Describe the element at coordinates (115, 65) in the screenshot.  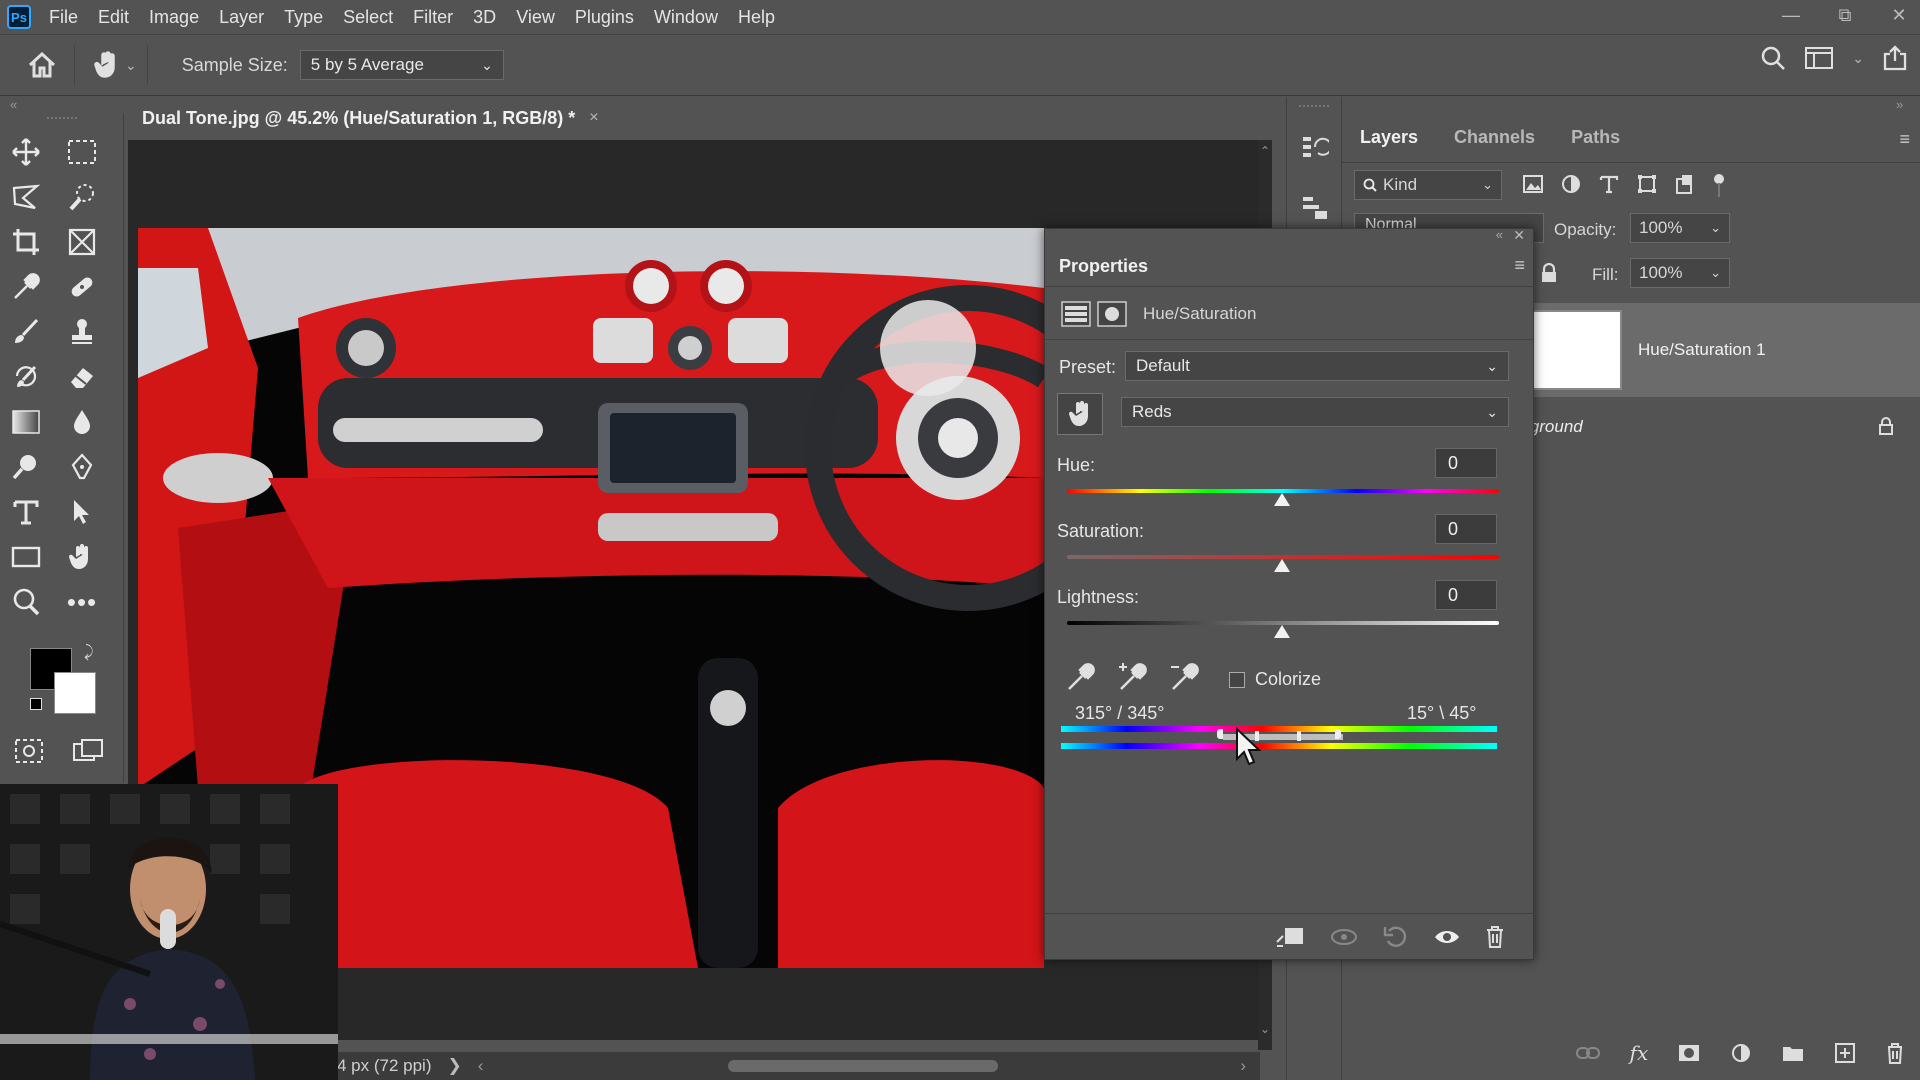
I see `tool-preset-picker: ⌄` at that location.